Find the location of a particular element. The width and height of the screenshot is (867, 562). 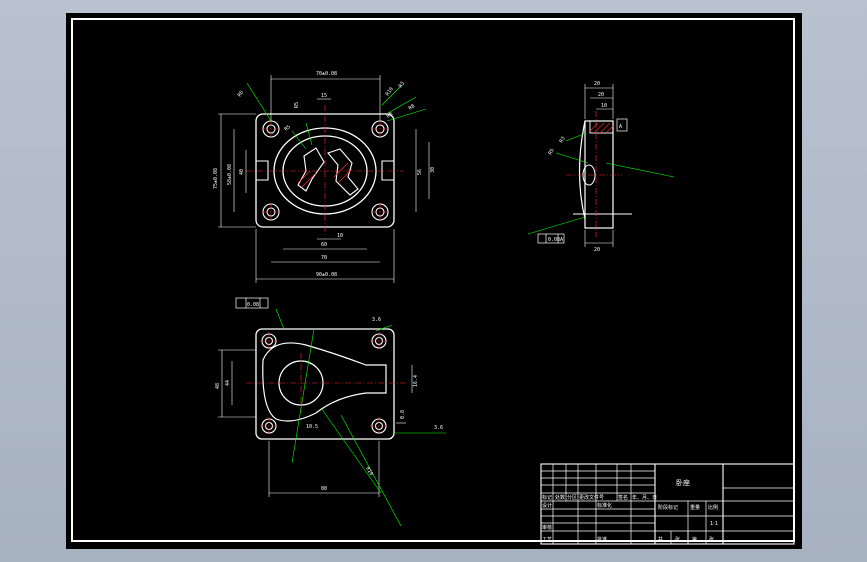

front-view: 0.08 48 44 16.4 3.6 3.6 80 10.5 R10 0.8 is located at coordinates (330, 412).